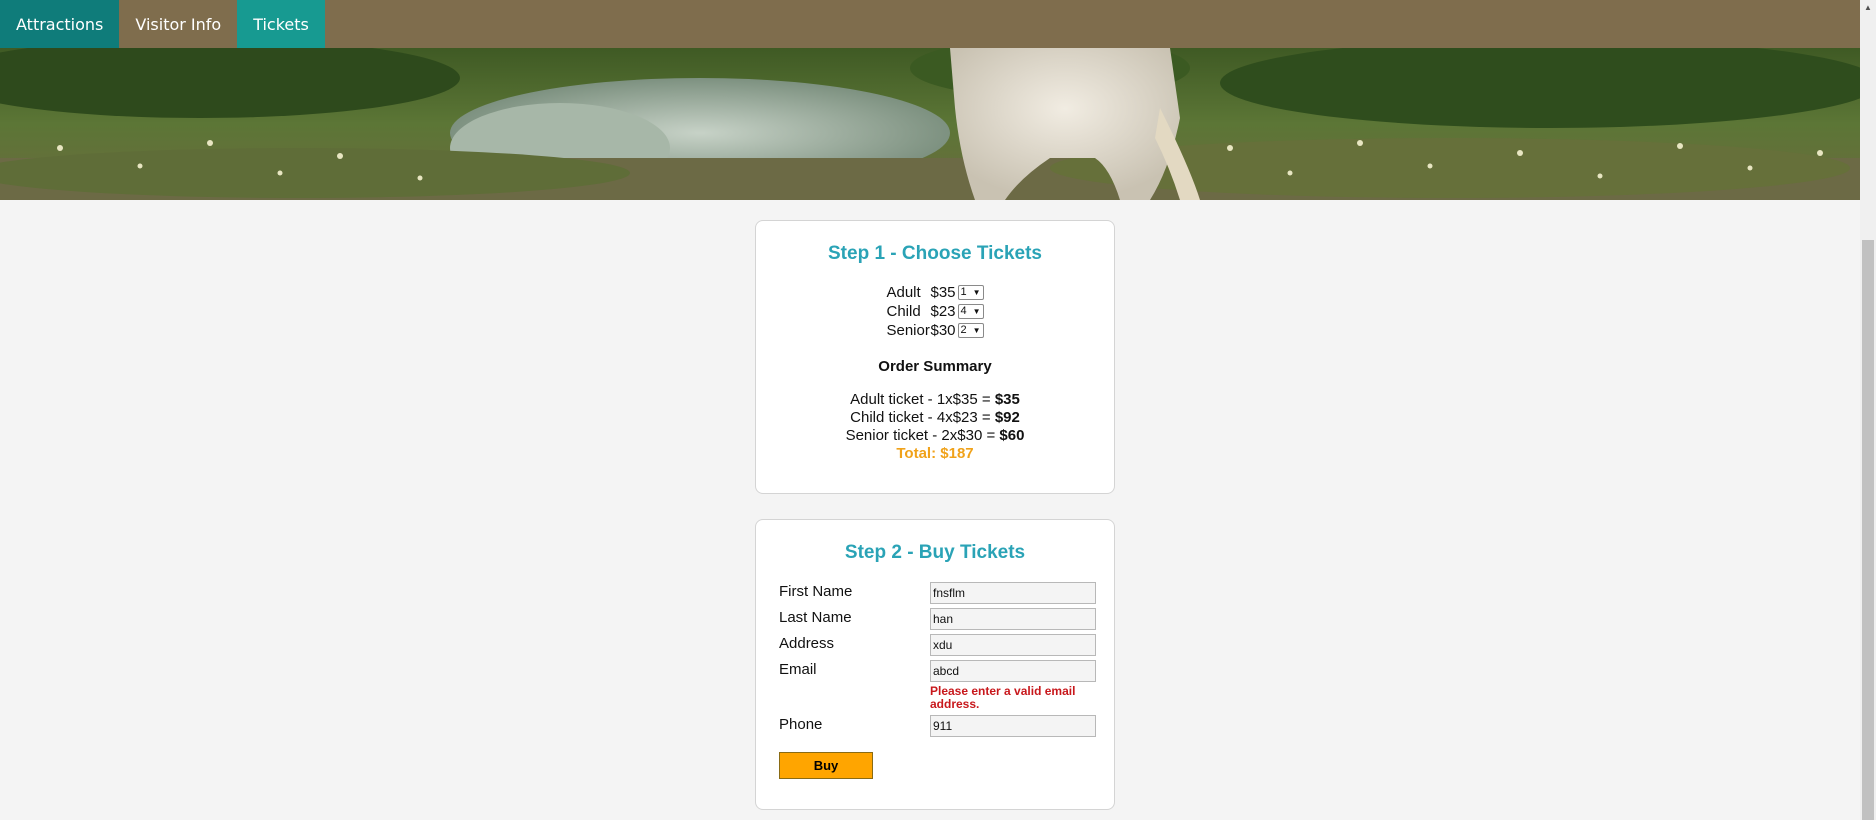 The height and width of the screenshot is (820, 1876). What do you see at coordinates (815, 617) in the screenshot?
I see `last-name-label: Last Name` at bounding box center [815, 617].